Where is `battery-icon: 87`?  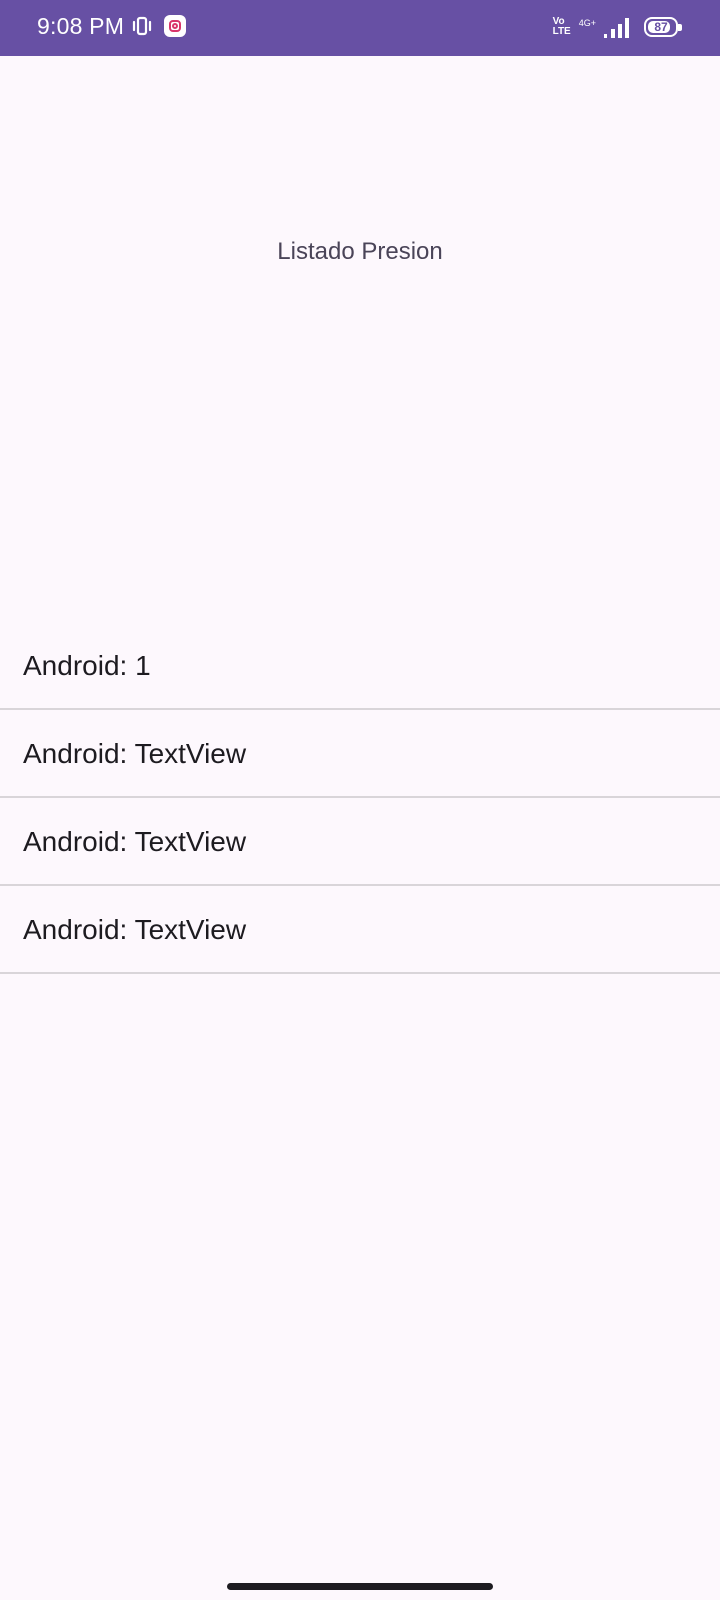 battery-icon: 87 is located at coordinates (663, 27).